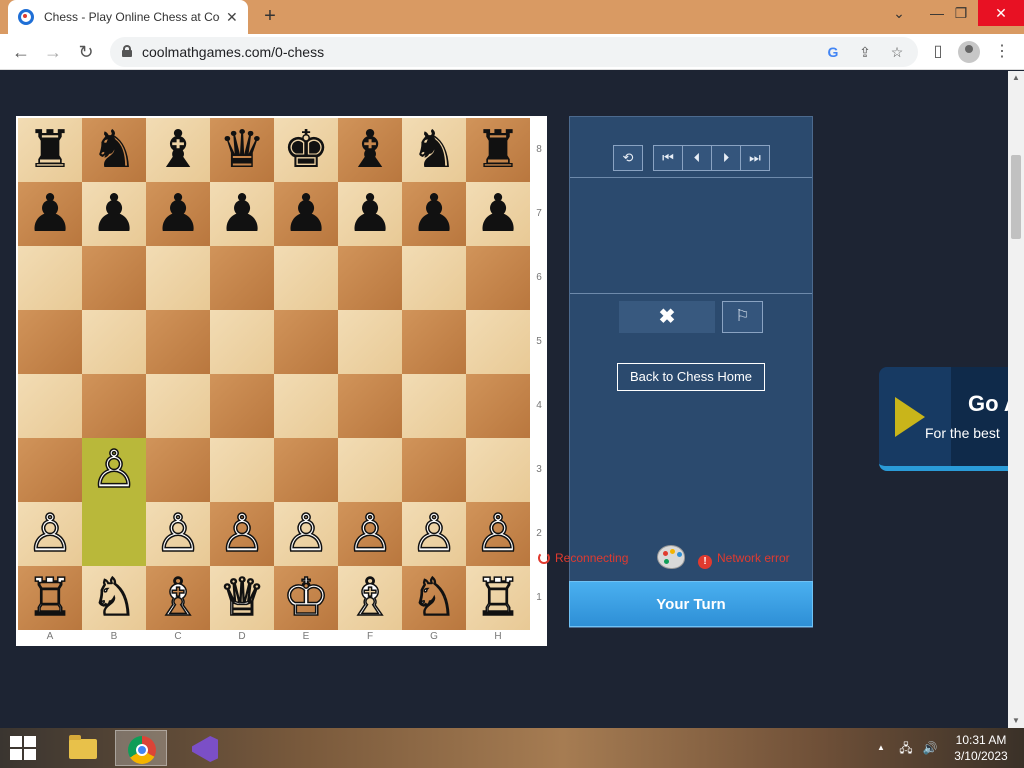  What do you see at coordinates (50, 470) in the screenshot?
I see `square-a3` at bounding box center [50, 470].